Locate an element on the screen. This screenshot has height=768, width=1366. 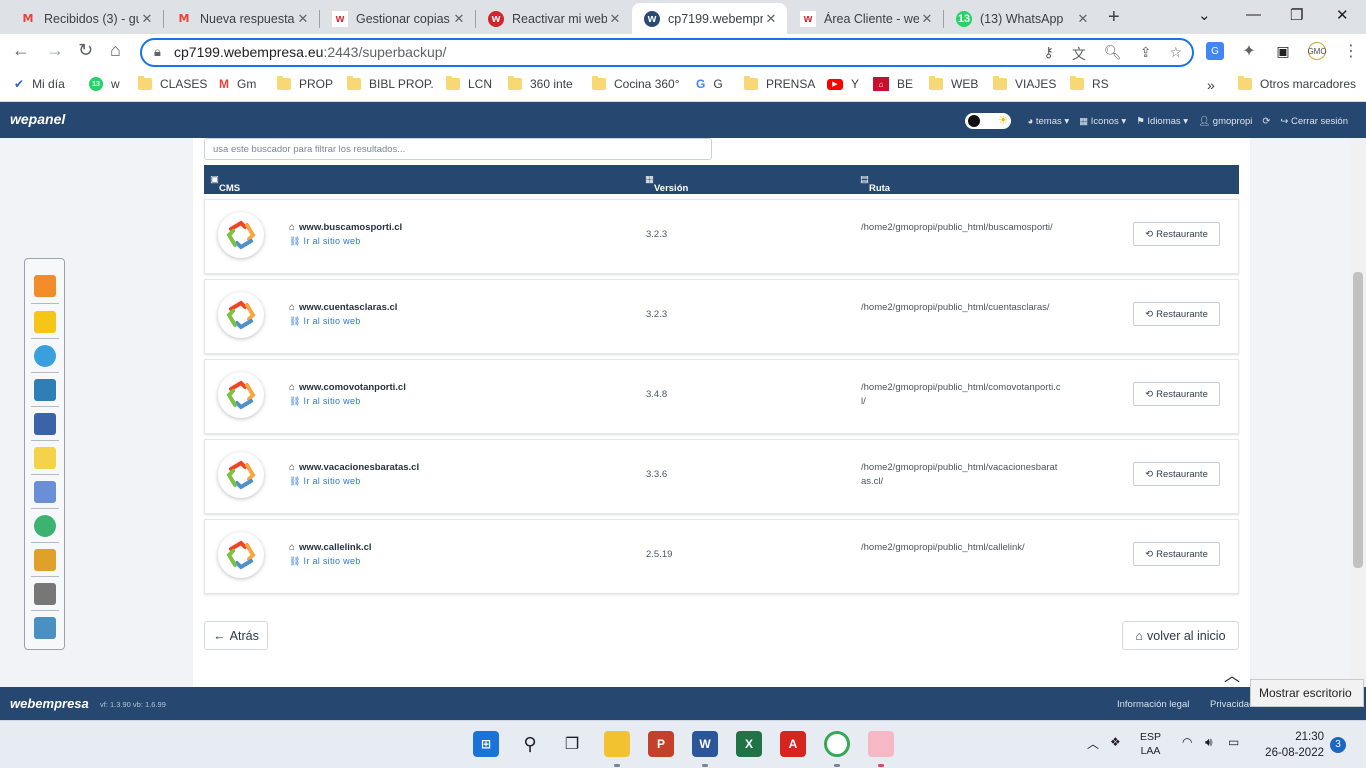
bookmark-folder: BIBL PROP. is located at coordinates (390, 83).